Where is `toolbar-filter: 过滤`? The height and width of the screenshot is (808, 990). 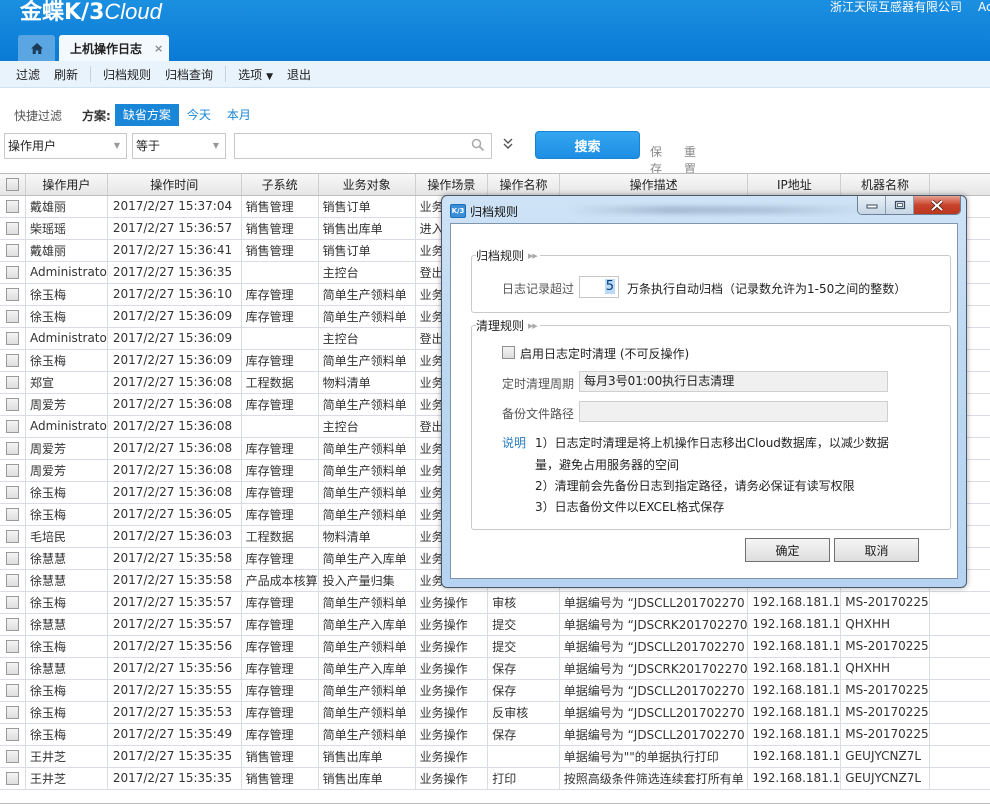 toolbar-filter: 过滤 is located at coordinates (28, 74).